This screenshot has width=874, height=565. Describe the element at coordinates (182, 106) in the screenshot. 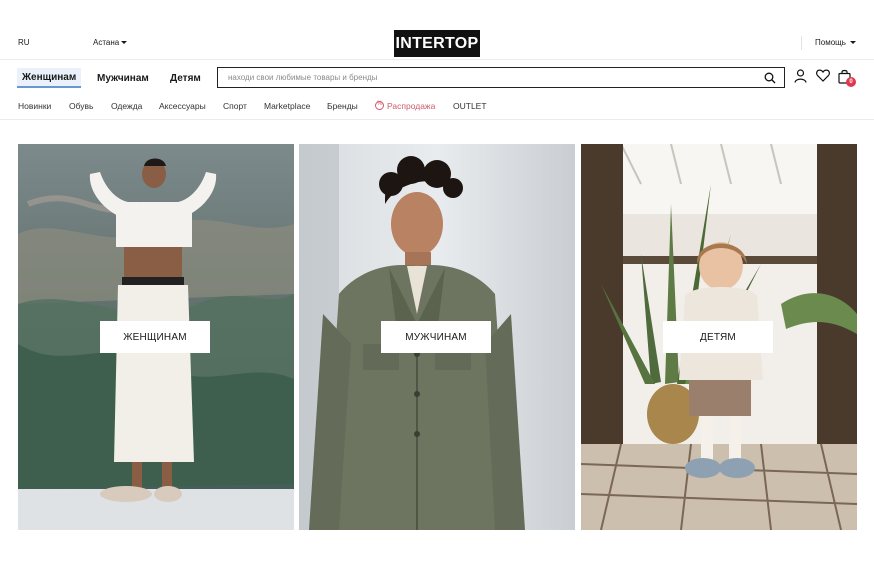

I see `subnav-accessories: Аксессуары` at that location.